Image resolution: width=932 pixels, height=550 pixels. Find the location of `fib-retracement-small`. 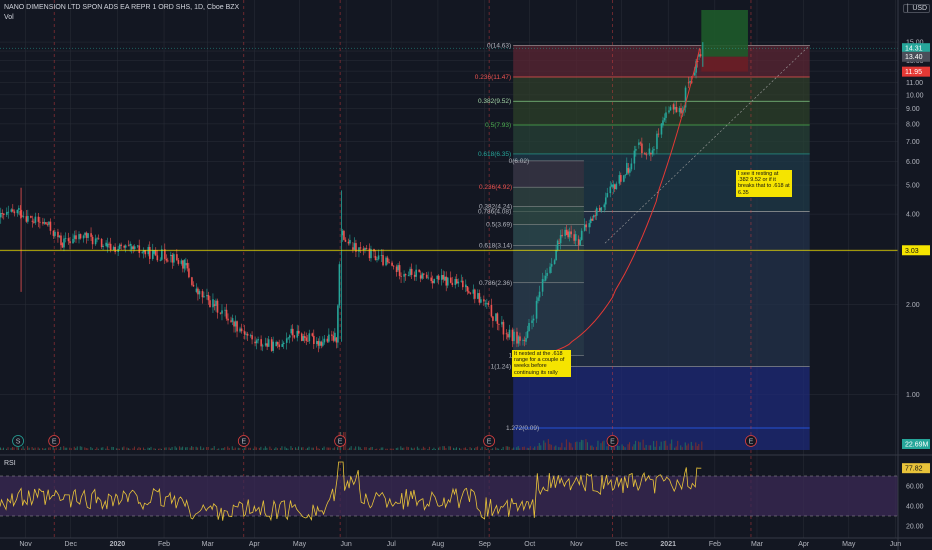

fib-retracement-small is located at coordinates (548, 258).